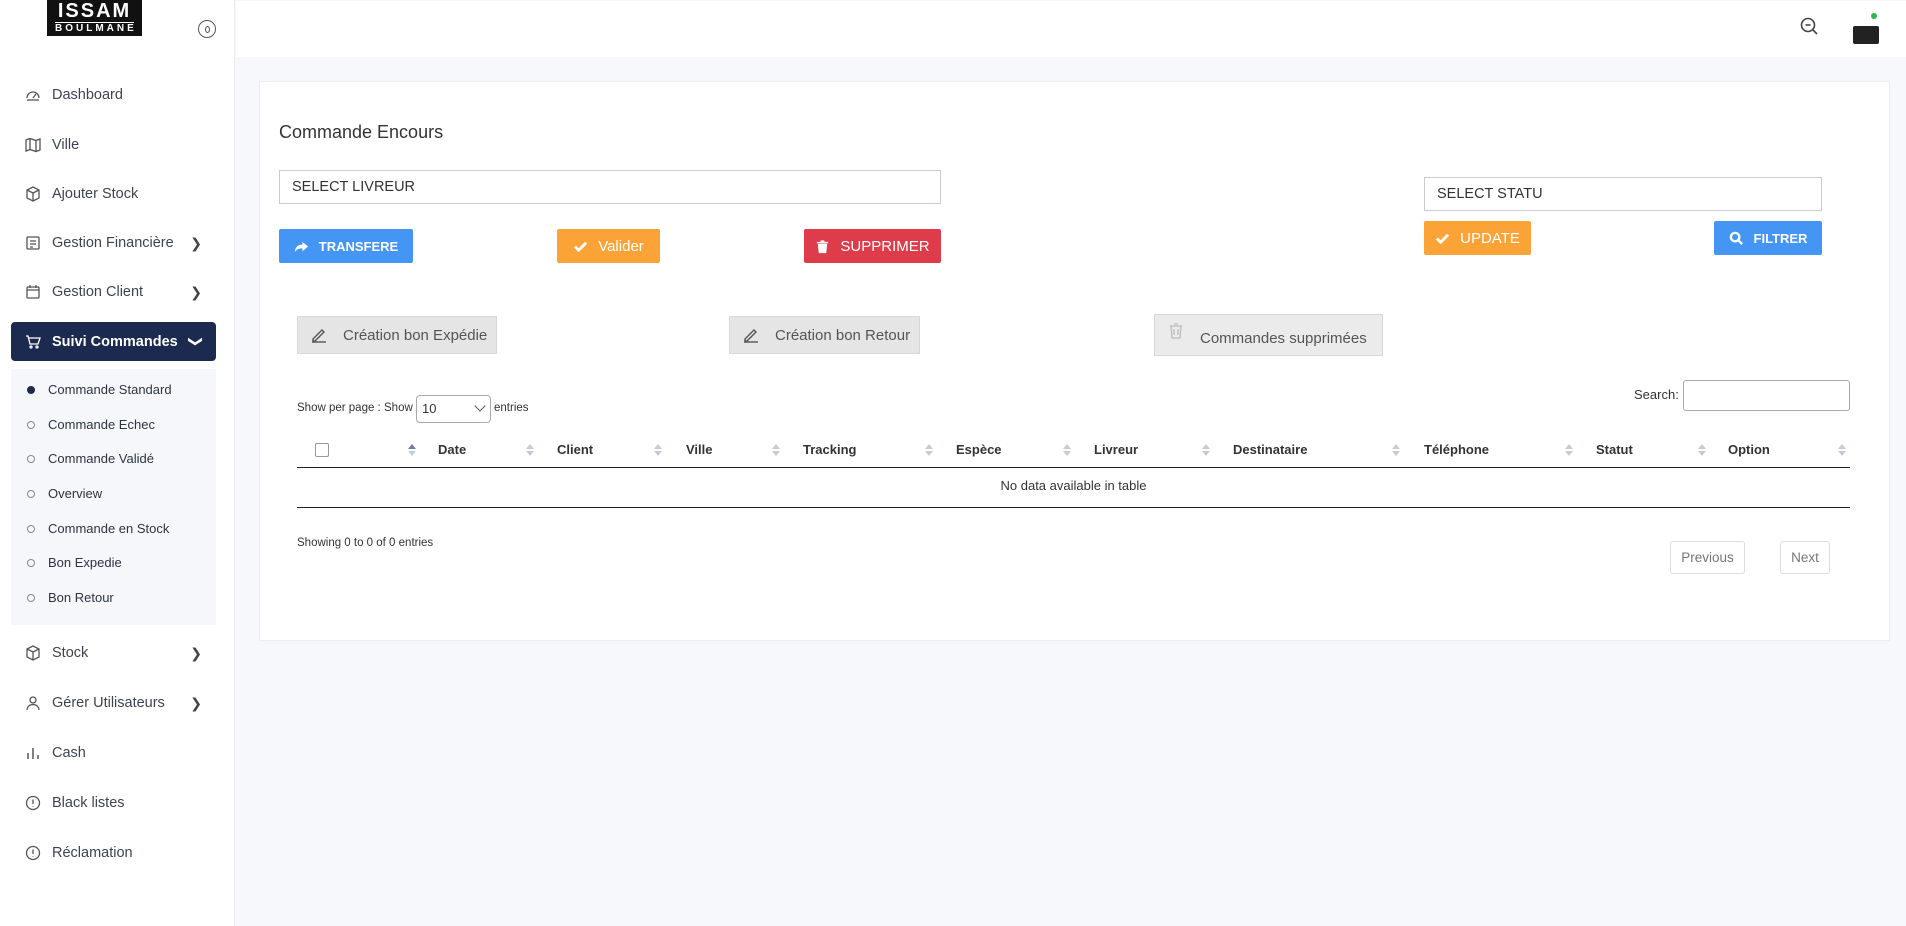 This screenshot has height=926, width=1906. What do you see at coordinates (95, 194) in the screenshot?
I see `sidebar-item-label: Ajouter Stock` at bounding box center [95, 194].